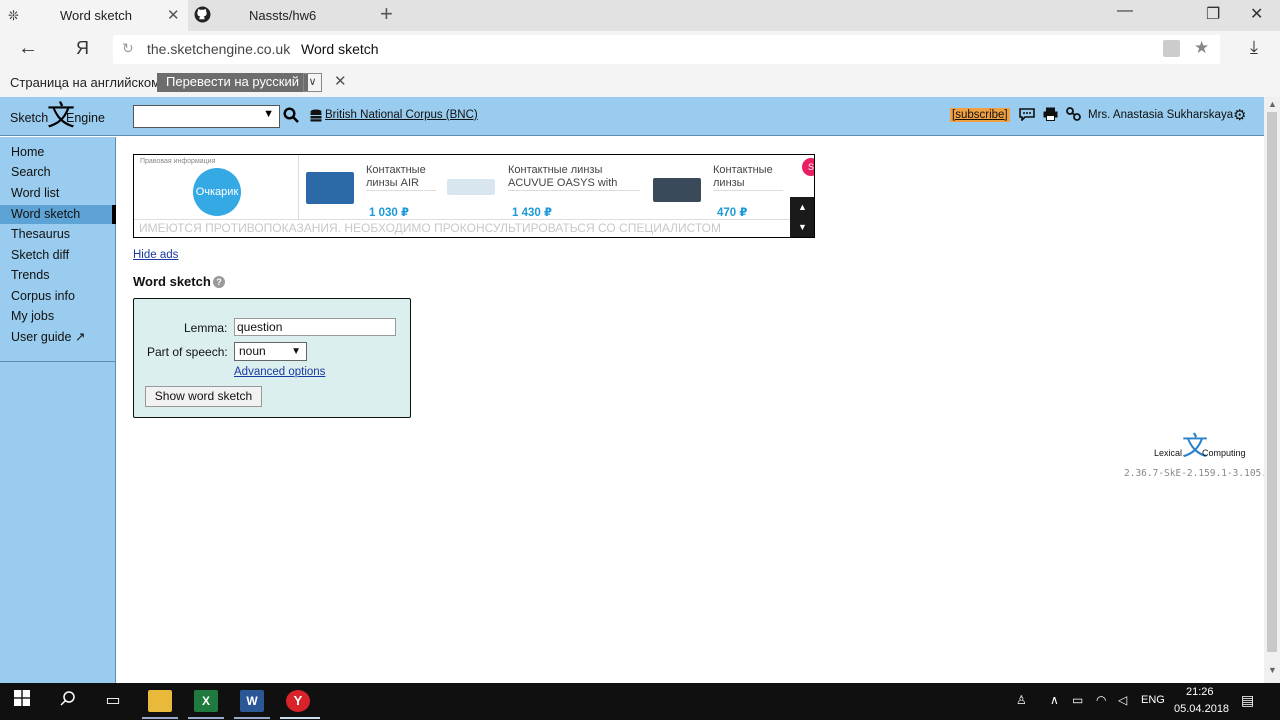 This screenshot has width=1280, height=720. What do you see at coordinates (316, 117) in the screenshot?
I see `database-icon` at bounding box center [316, 117].